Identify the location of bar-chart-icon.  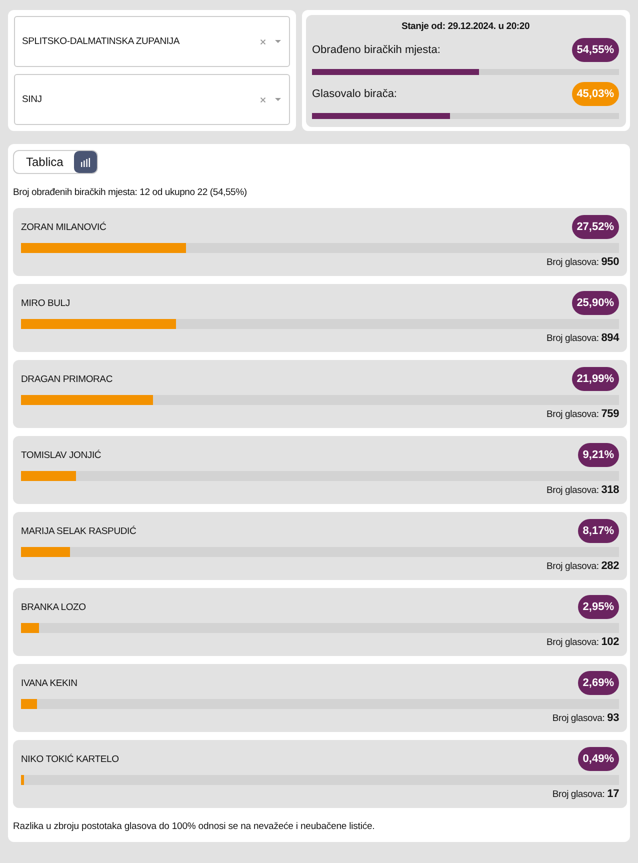
(85, 162).